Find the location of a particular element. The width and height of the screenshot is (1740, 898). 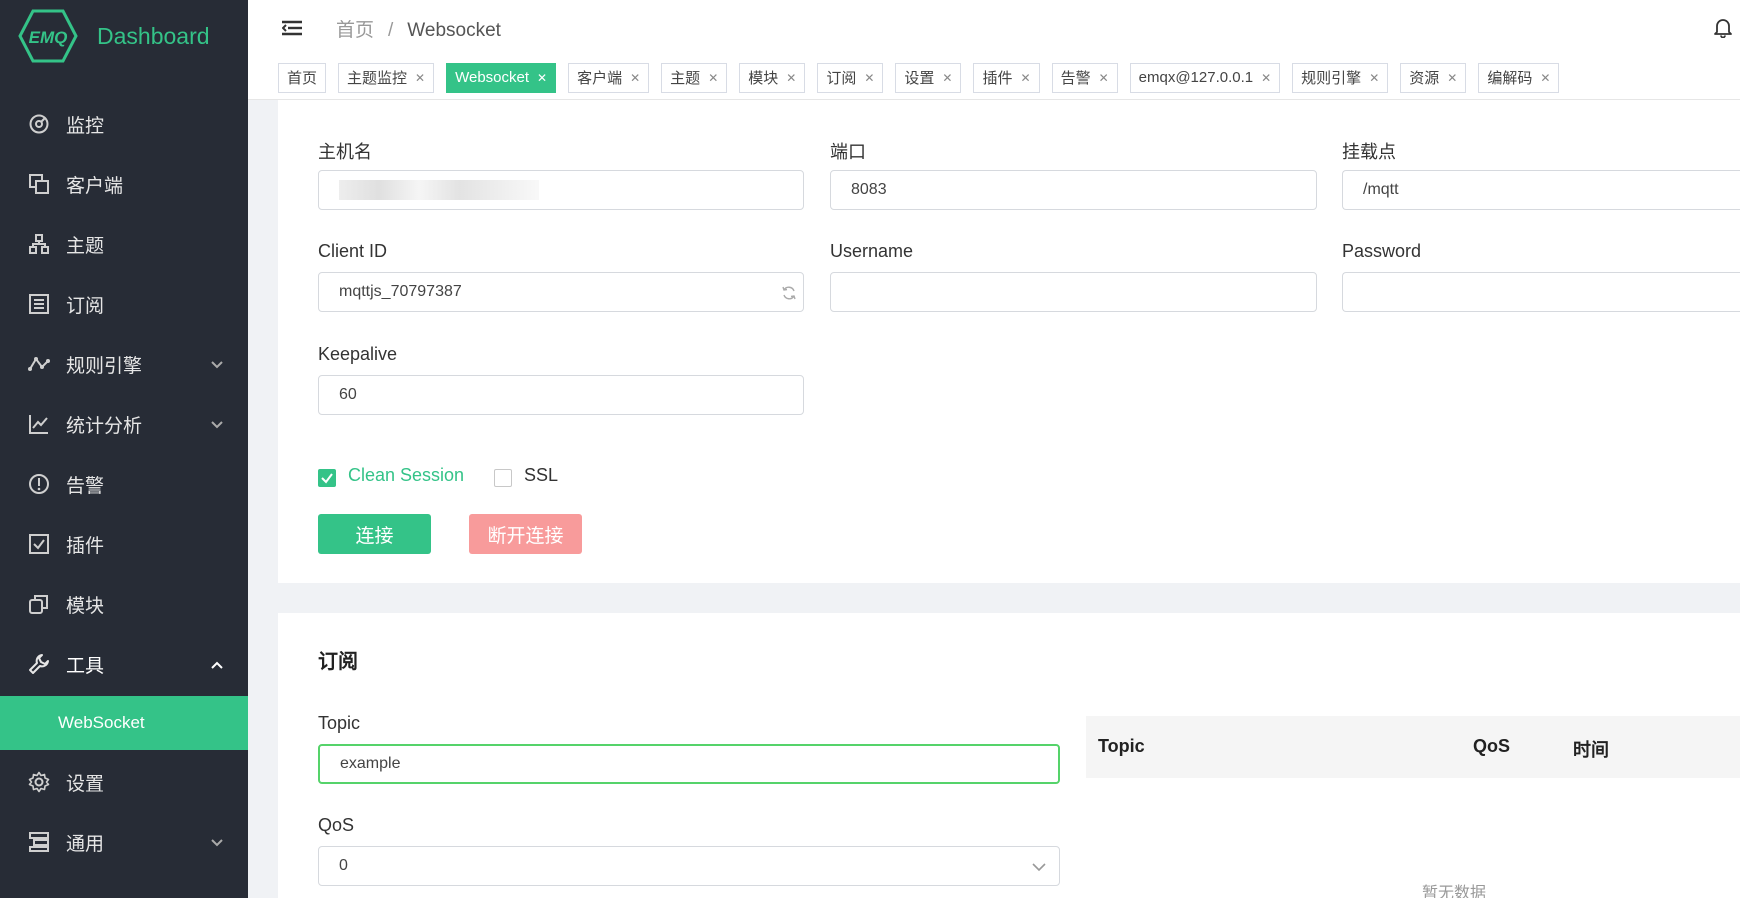

sidebar-item-alarms: 告警 is located at coordinates (124, 484).